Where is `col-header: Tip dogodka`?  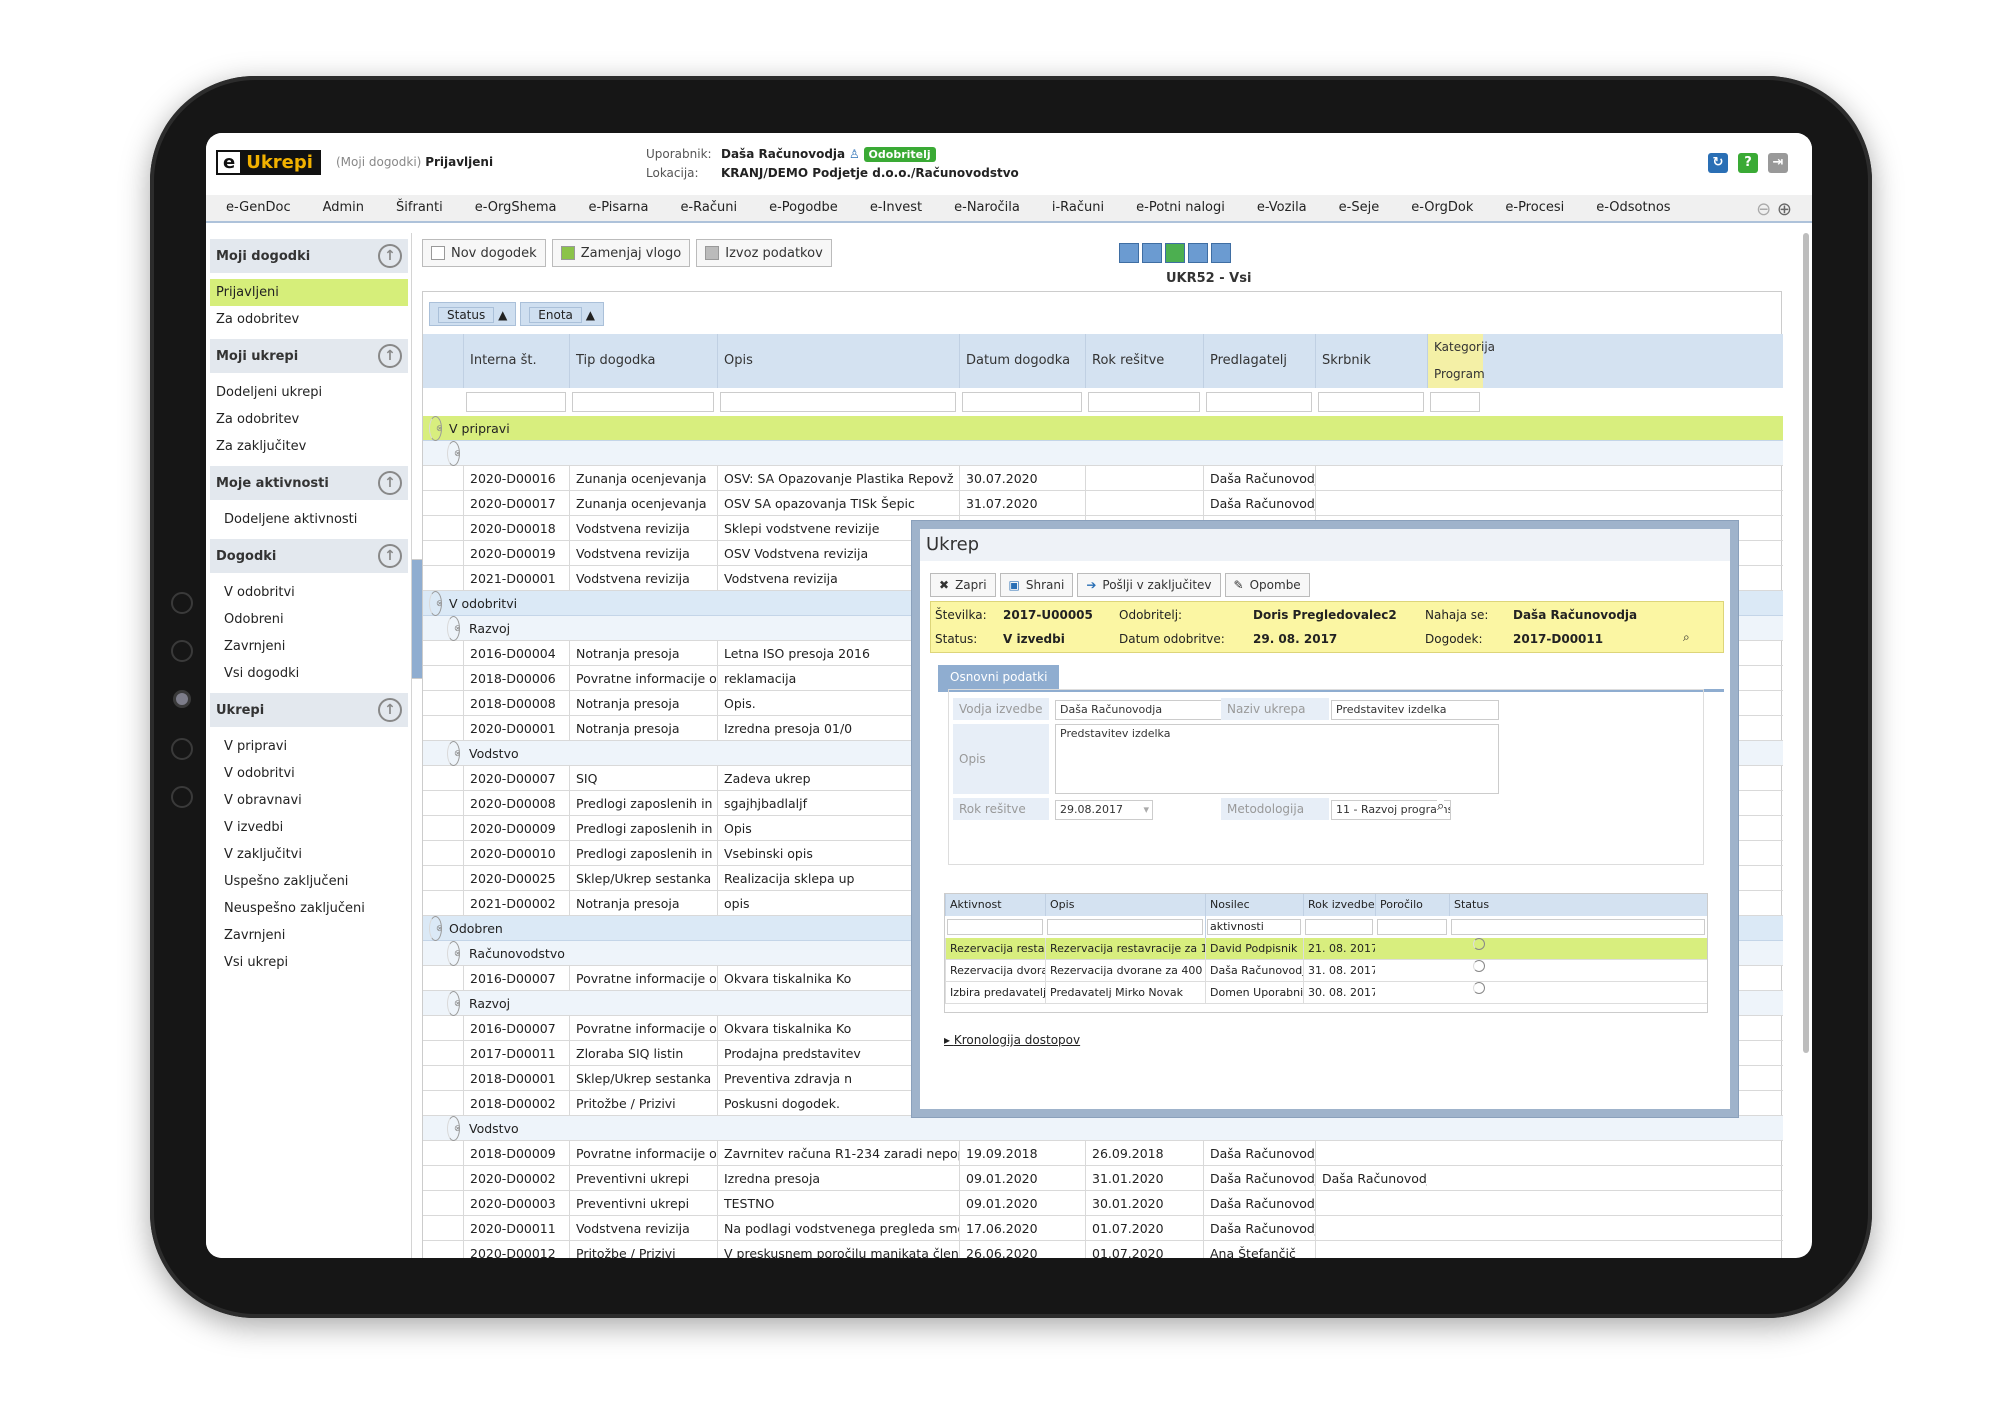 col-header: Tip dogodka is located at coordinates (643, 361).